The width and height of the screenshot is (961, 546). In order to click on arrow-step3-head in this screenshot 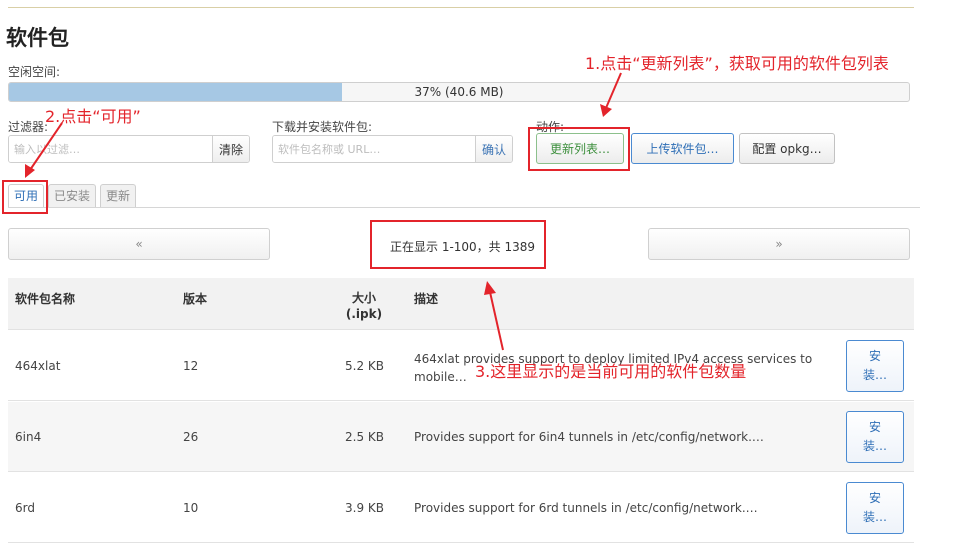, I will do `click(490, 288)`.